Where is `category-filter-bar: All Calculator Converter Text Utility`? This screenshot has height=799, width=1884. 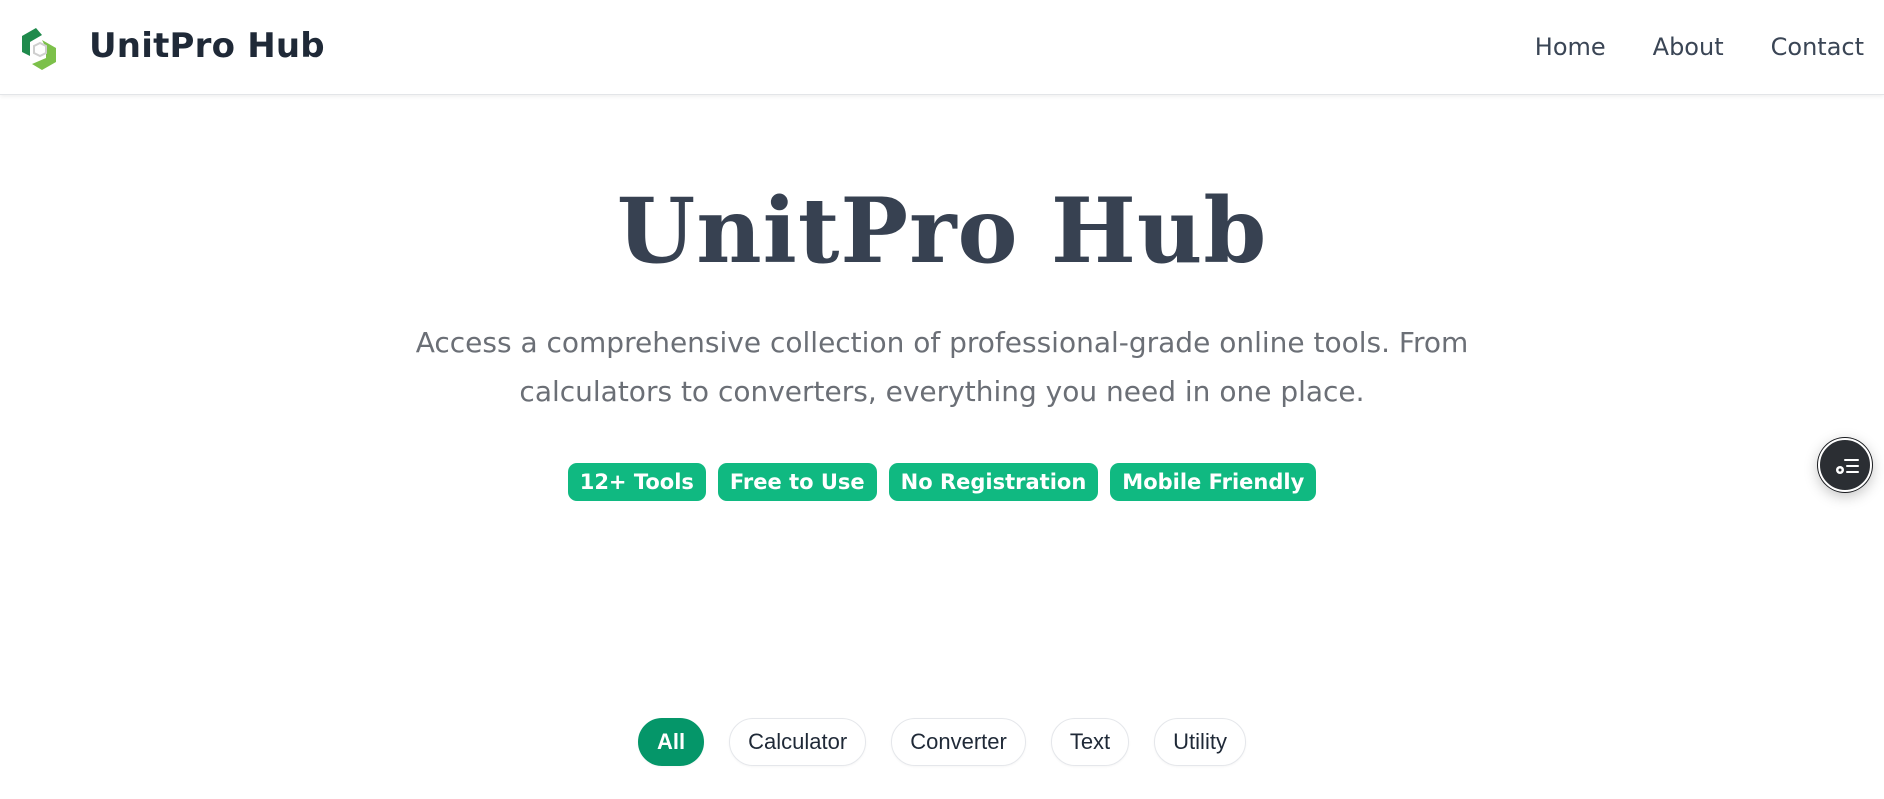 category-filter-bar: All Calculator Converter Text Utility is located at coordinates (942, 742).